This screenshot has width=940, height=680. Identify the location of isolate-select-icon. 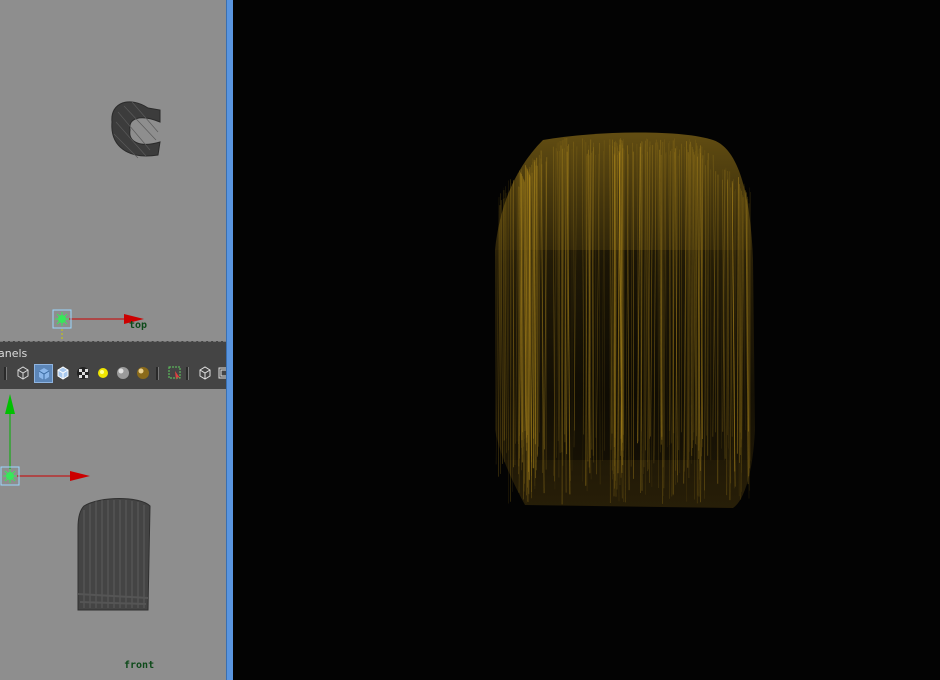
(174, 372).